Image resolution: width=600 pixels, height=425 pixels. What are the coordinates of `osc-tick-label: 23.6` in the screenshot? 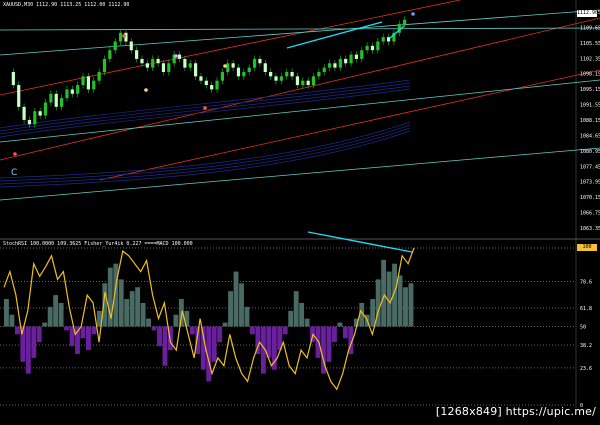 It's located at (586, 369).